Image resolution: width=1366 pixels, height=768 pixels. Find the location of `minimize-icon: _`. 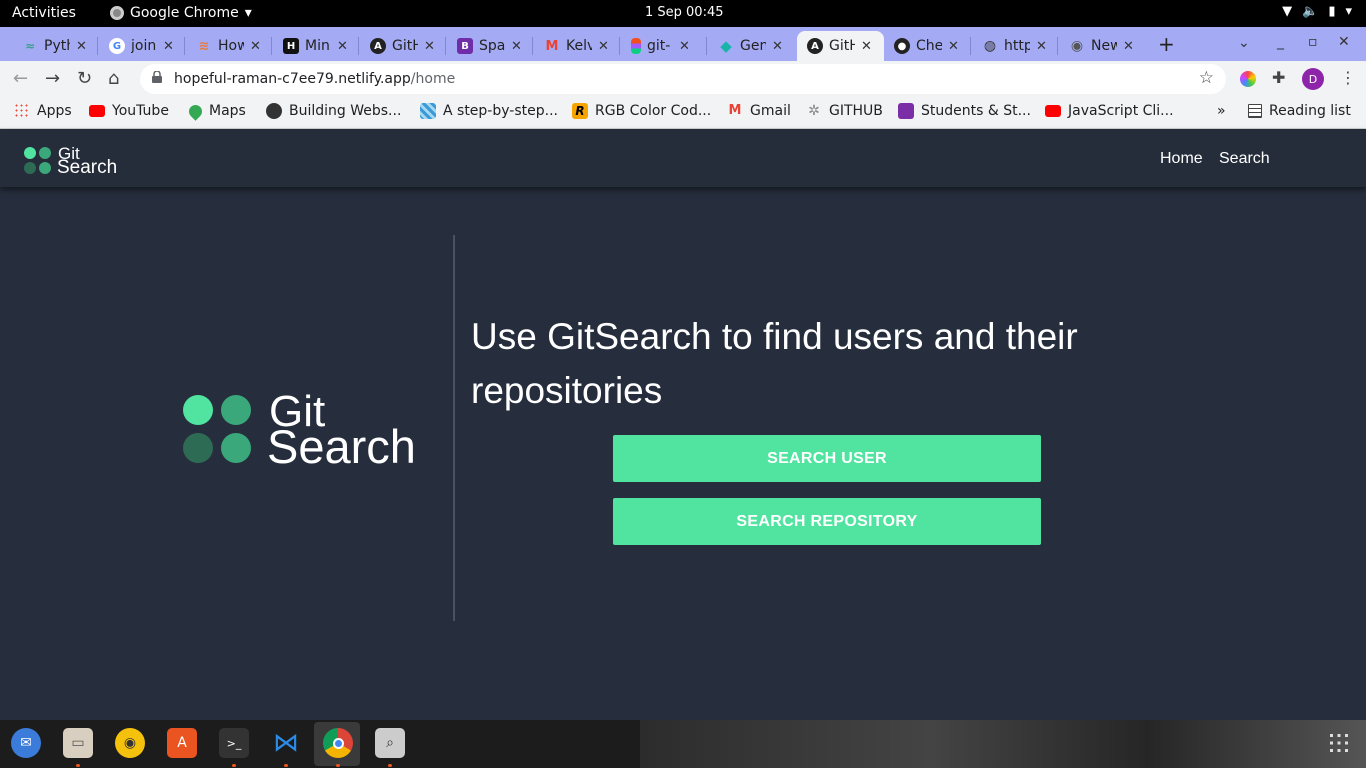

minimize-icon: _ is located at coordinates (1280, 42).